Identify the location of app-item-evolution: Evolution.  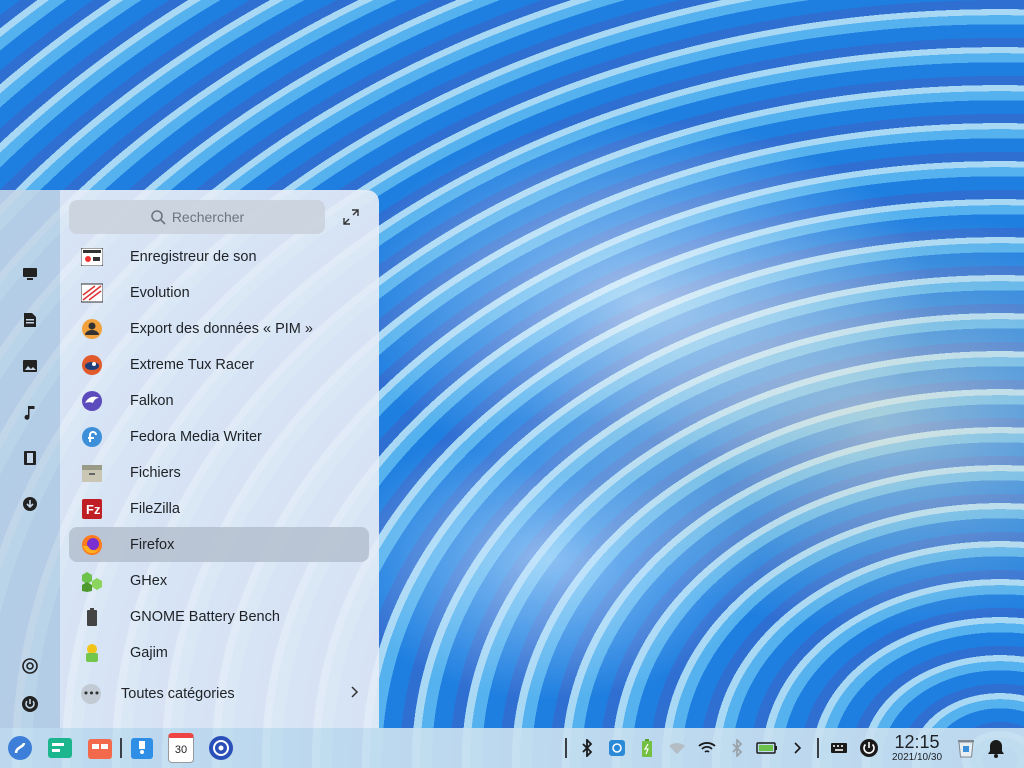
(219, 292).